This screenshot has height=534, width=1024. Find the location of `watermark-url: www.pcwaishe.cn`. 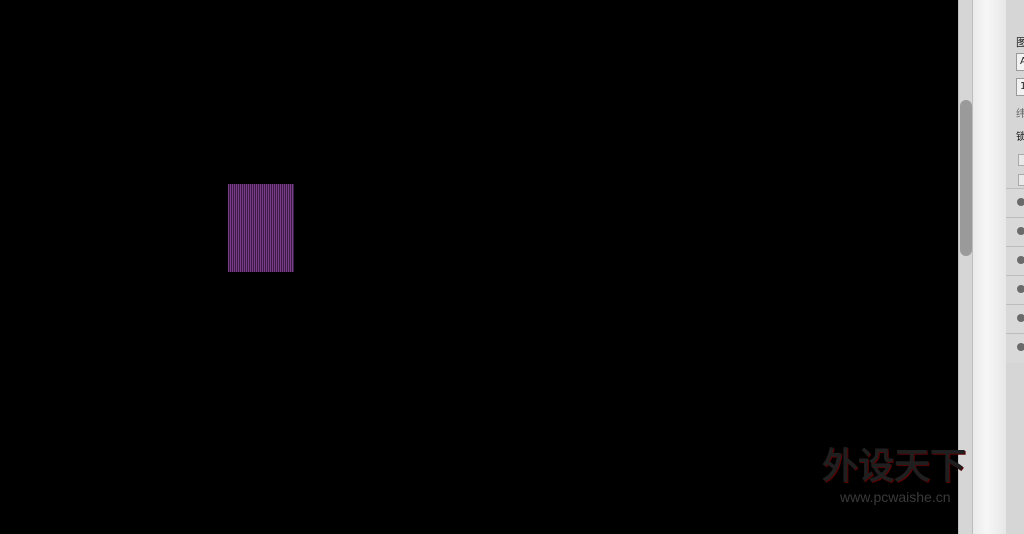

watermark-url: www.pcwaishe.cn is located at coordinates (895, 497).